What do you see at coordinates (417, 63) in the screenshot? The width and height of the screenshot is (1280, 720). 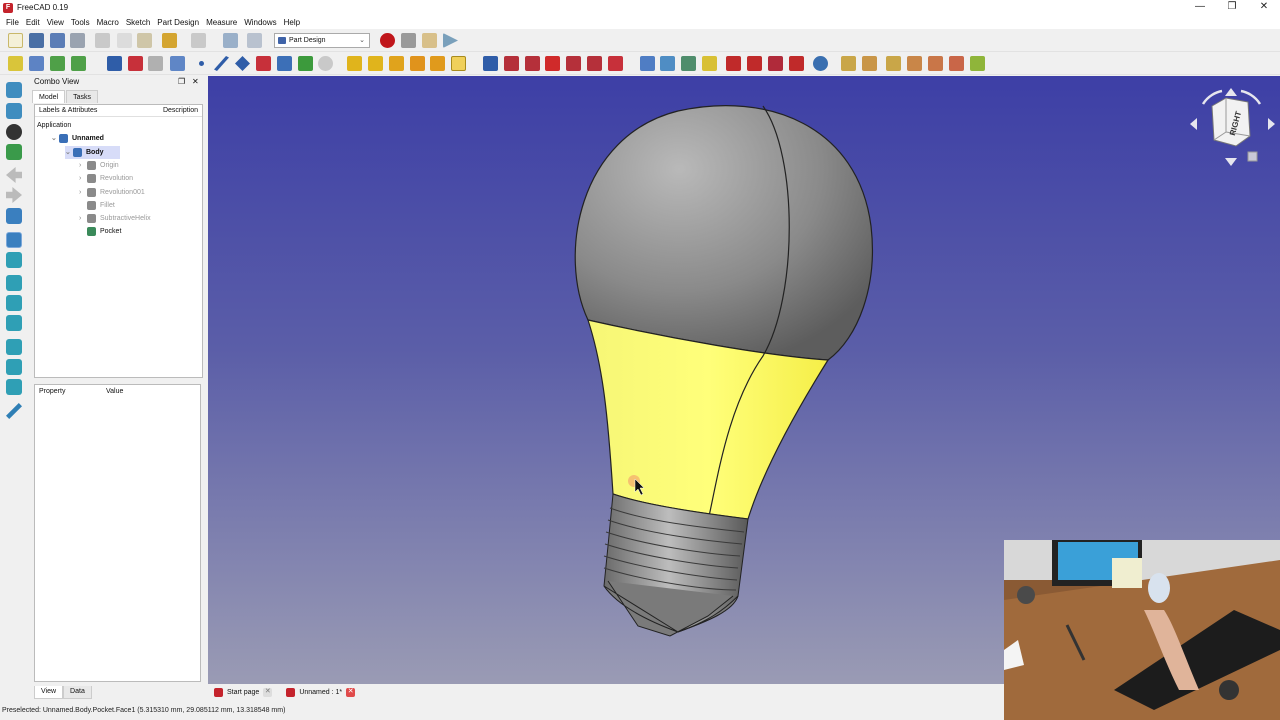 I see `additive-pipe-icon` at bounding box center [417, 63].